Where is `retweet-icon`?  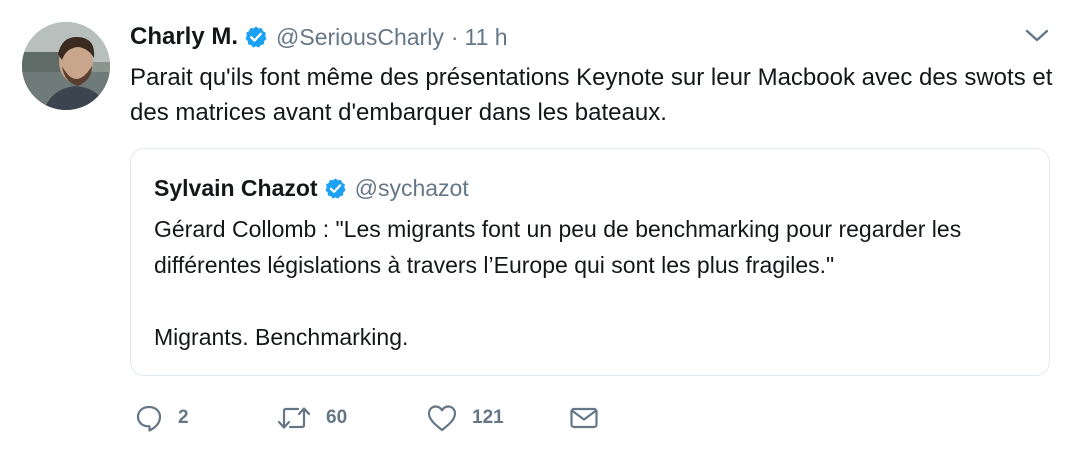
retweet-icon is located at coordinates (294, 418).